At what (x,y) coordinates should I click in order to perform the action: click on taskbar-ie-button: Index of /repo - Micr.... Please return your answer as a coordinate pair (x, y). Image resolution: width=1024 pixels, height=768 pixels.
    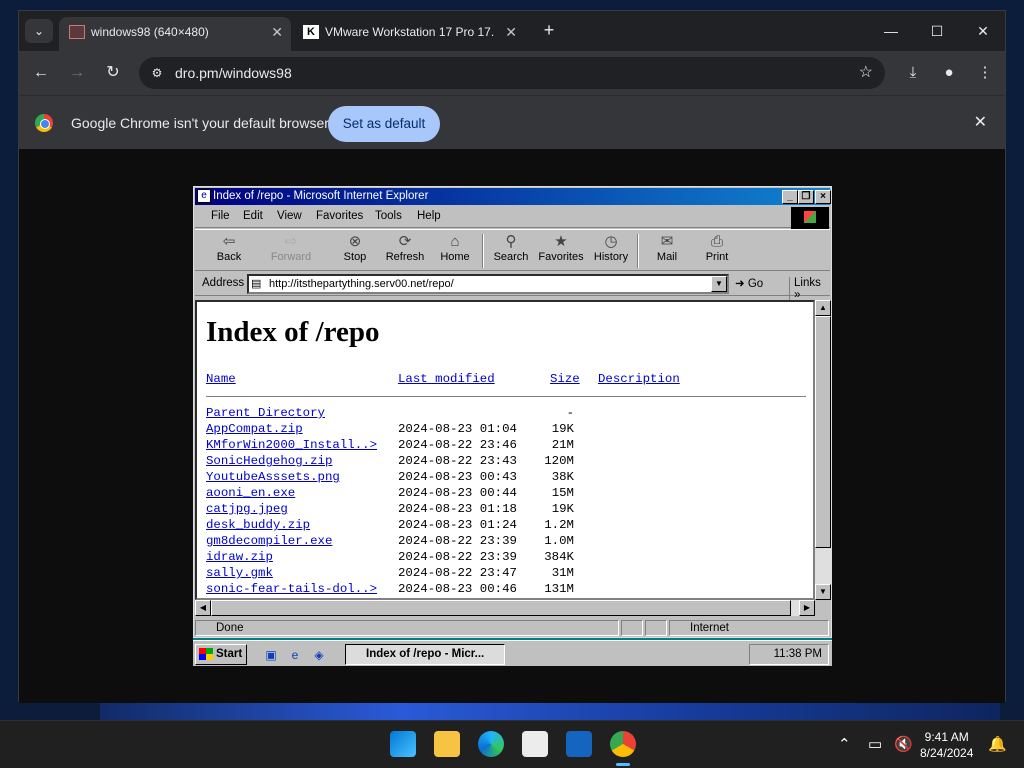
    Looking at the image, I should click on (425, 654).